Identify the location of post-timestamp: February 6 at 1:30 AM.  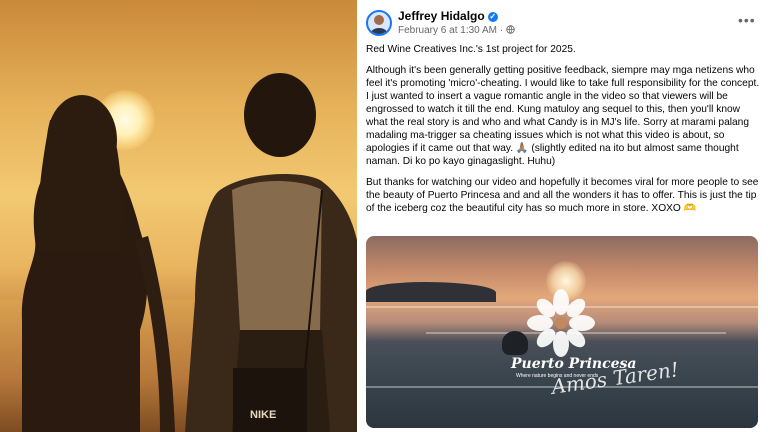
(447, 30).